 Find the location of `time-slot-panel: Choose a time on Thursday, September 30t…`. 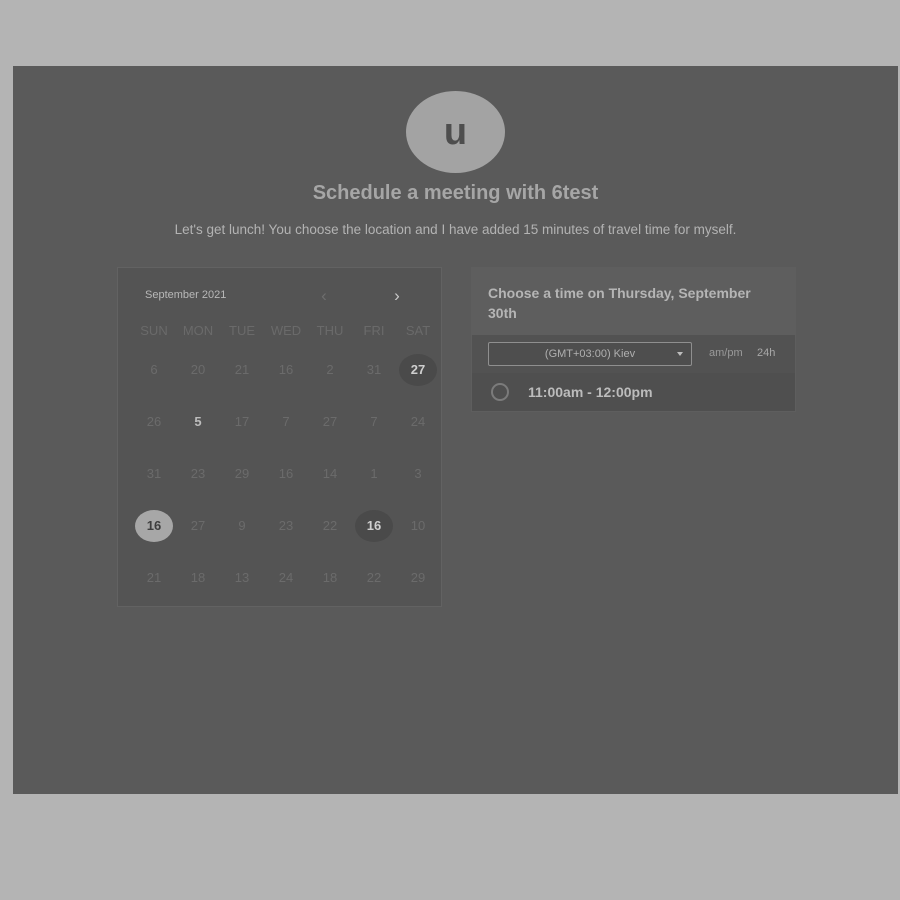

time-slot-panel: Choose a time on Thursday, September 30t… is located at coordinates (633, 339).